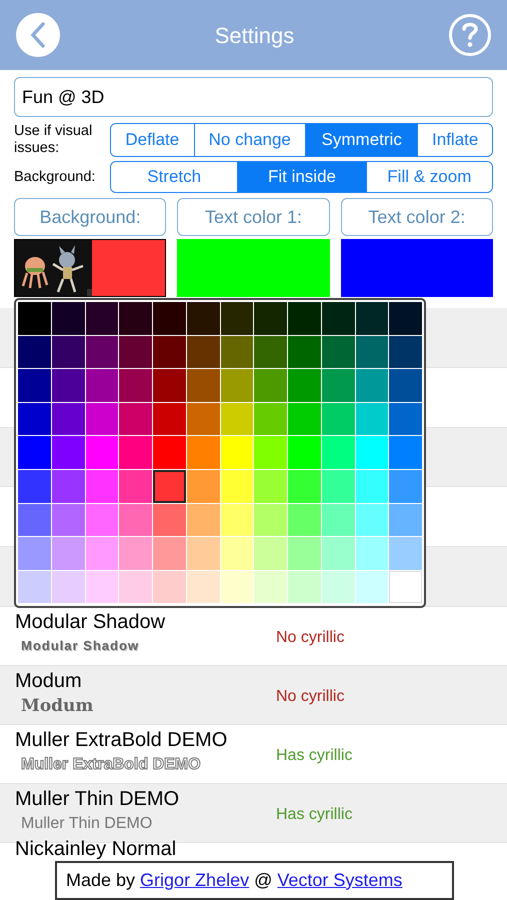 This screenshot has height=900, width=507. I want to click on color-picker-button: Text color 2:, so click(416, 217).